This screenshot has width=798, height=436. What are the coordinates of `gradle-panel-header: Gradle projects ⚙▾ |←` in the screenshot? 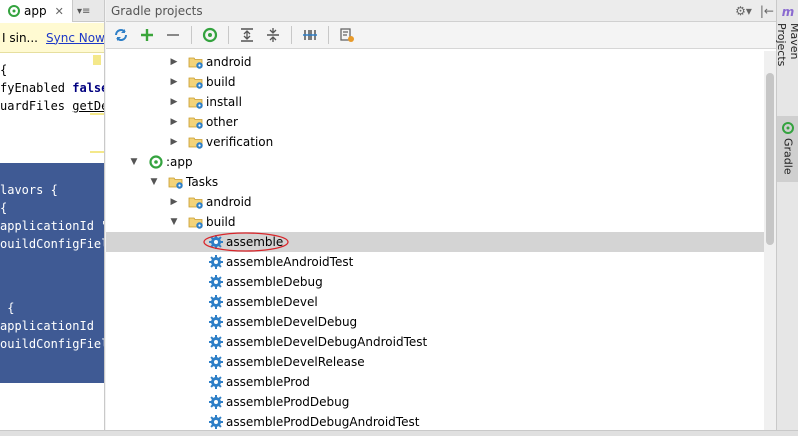 It's located at (441, 11).